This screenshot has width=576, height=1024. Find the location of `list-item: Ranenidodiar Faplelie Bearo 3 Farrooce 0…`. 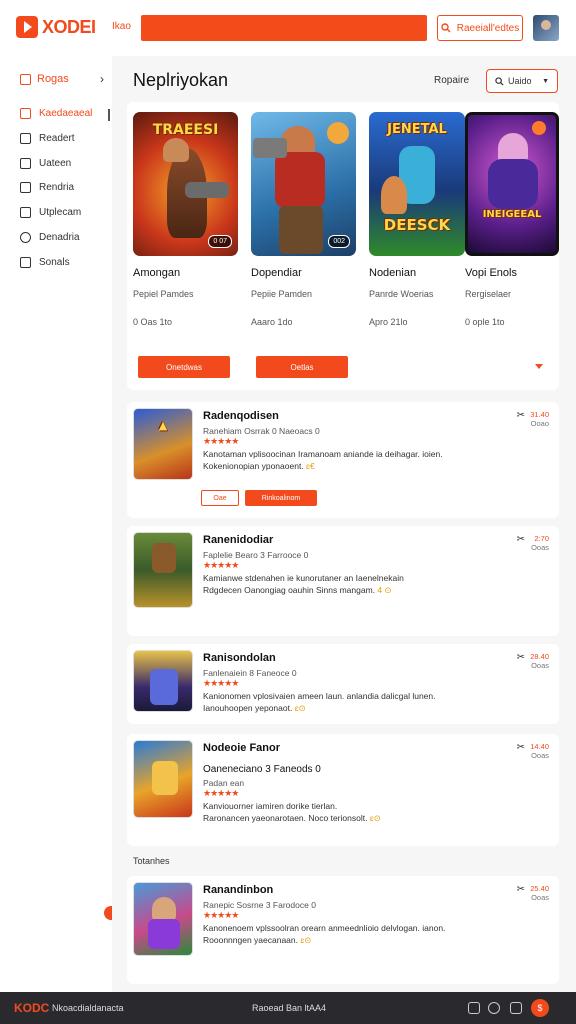

list-item: Ranenidodiar Faplelie Bearo 3 Farrooce 0… is located at coordinates (343, 581).